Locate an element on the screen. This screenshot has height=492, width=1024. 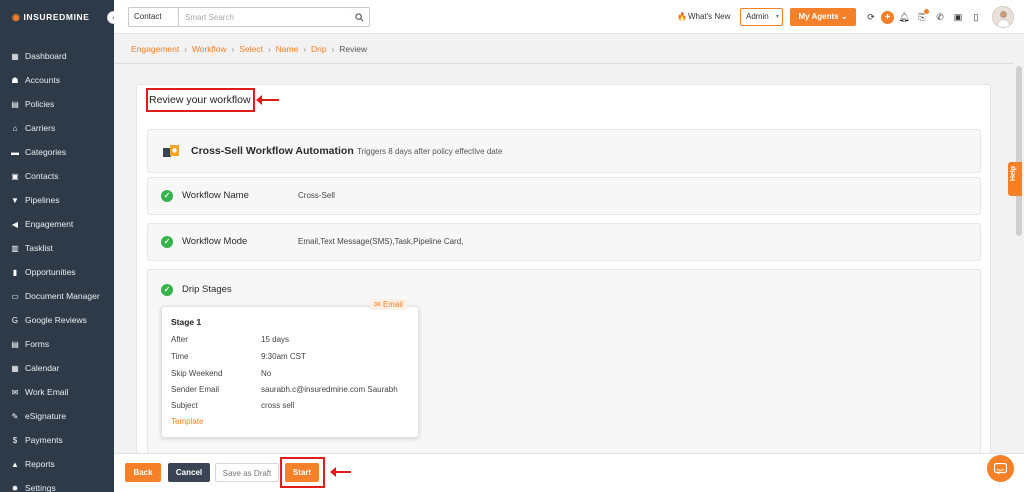
my-agents-button: My Agents ⌄ is located at coordinates (823, 17).